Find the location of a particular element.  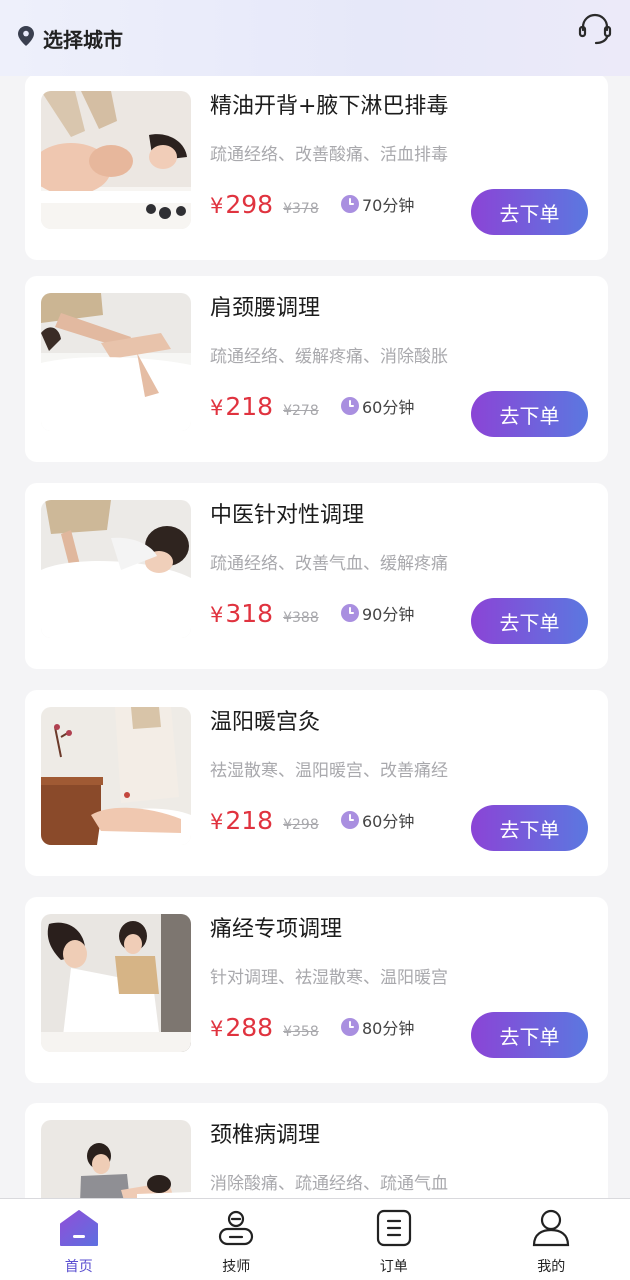

duration: 90分钟 is located at coordinates (377, 613).